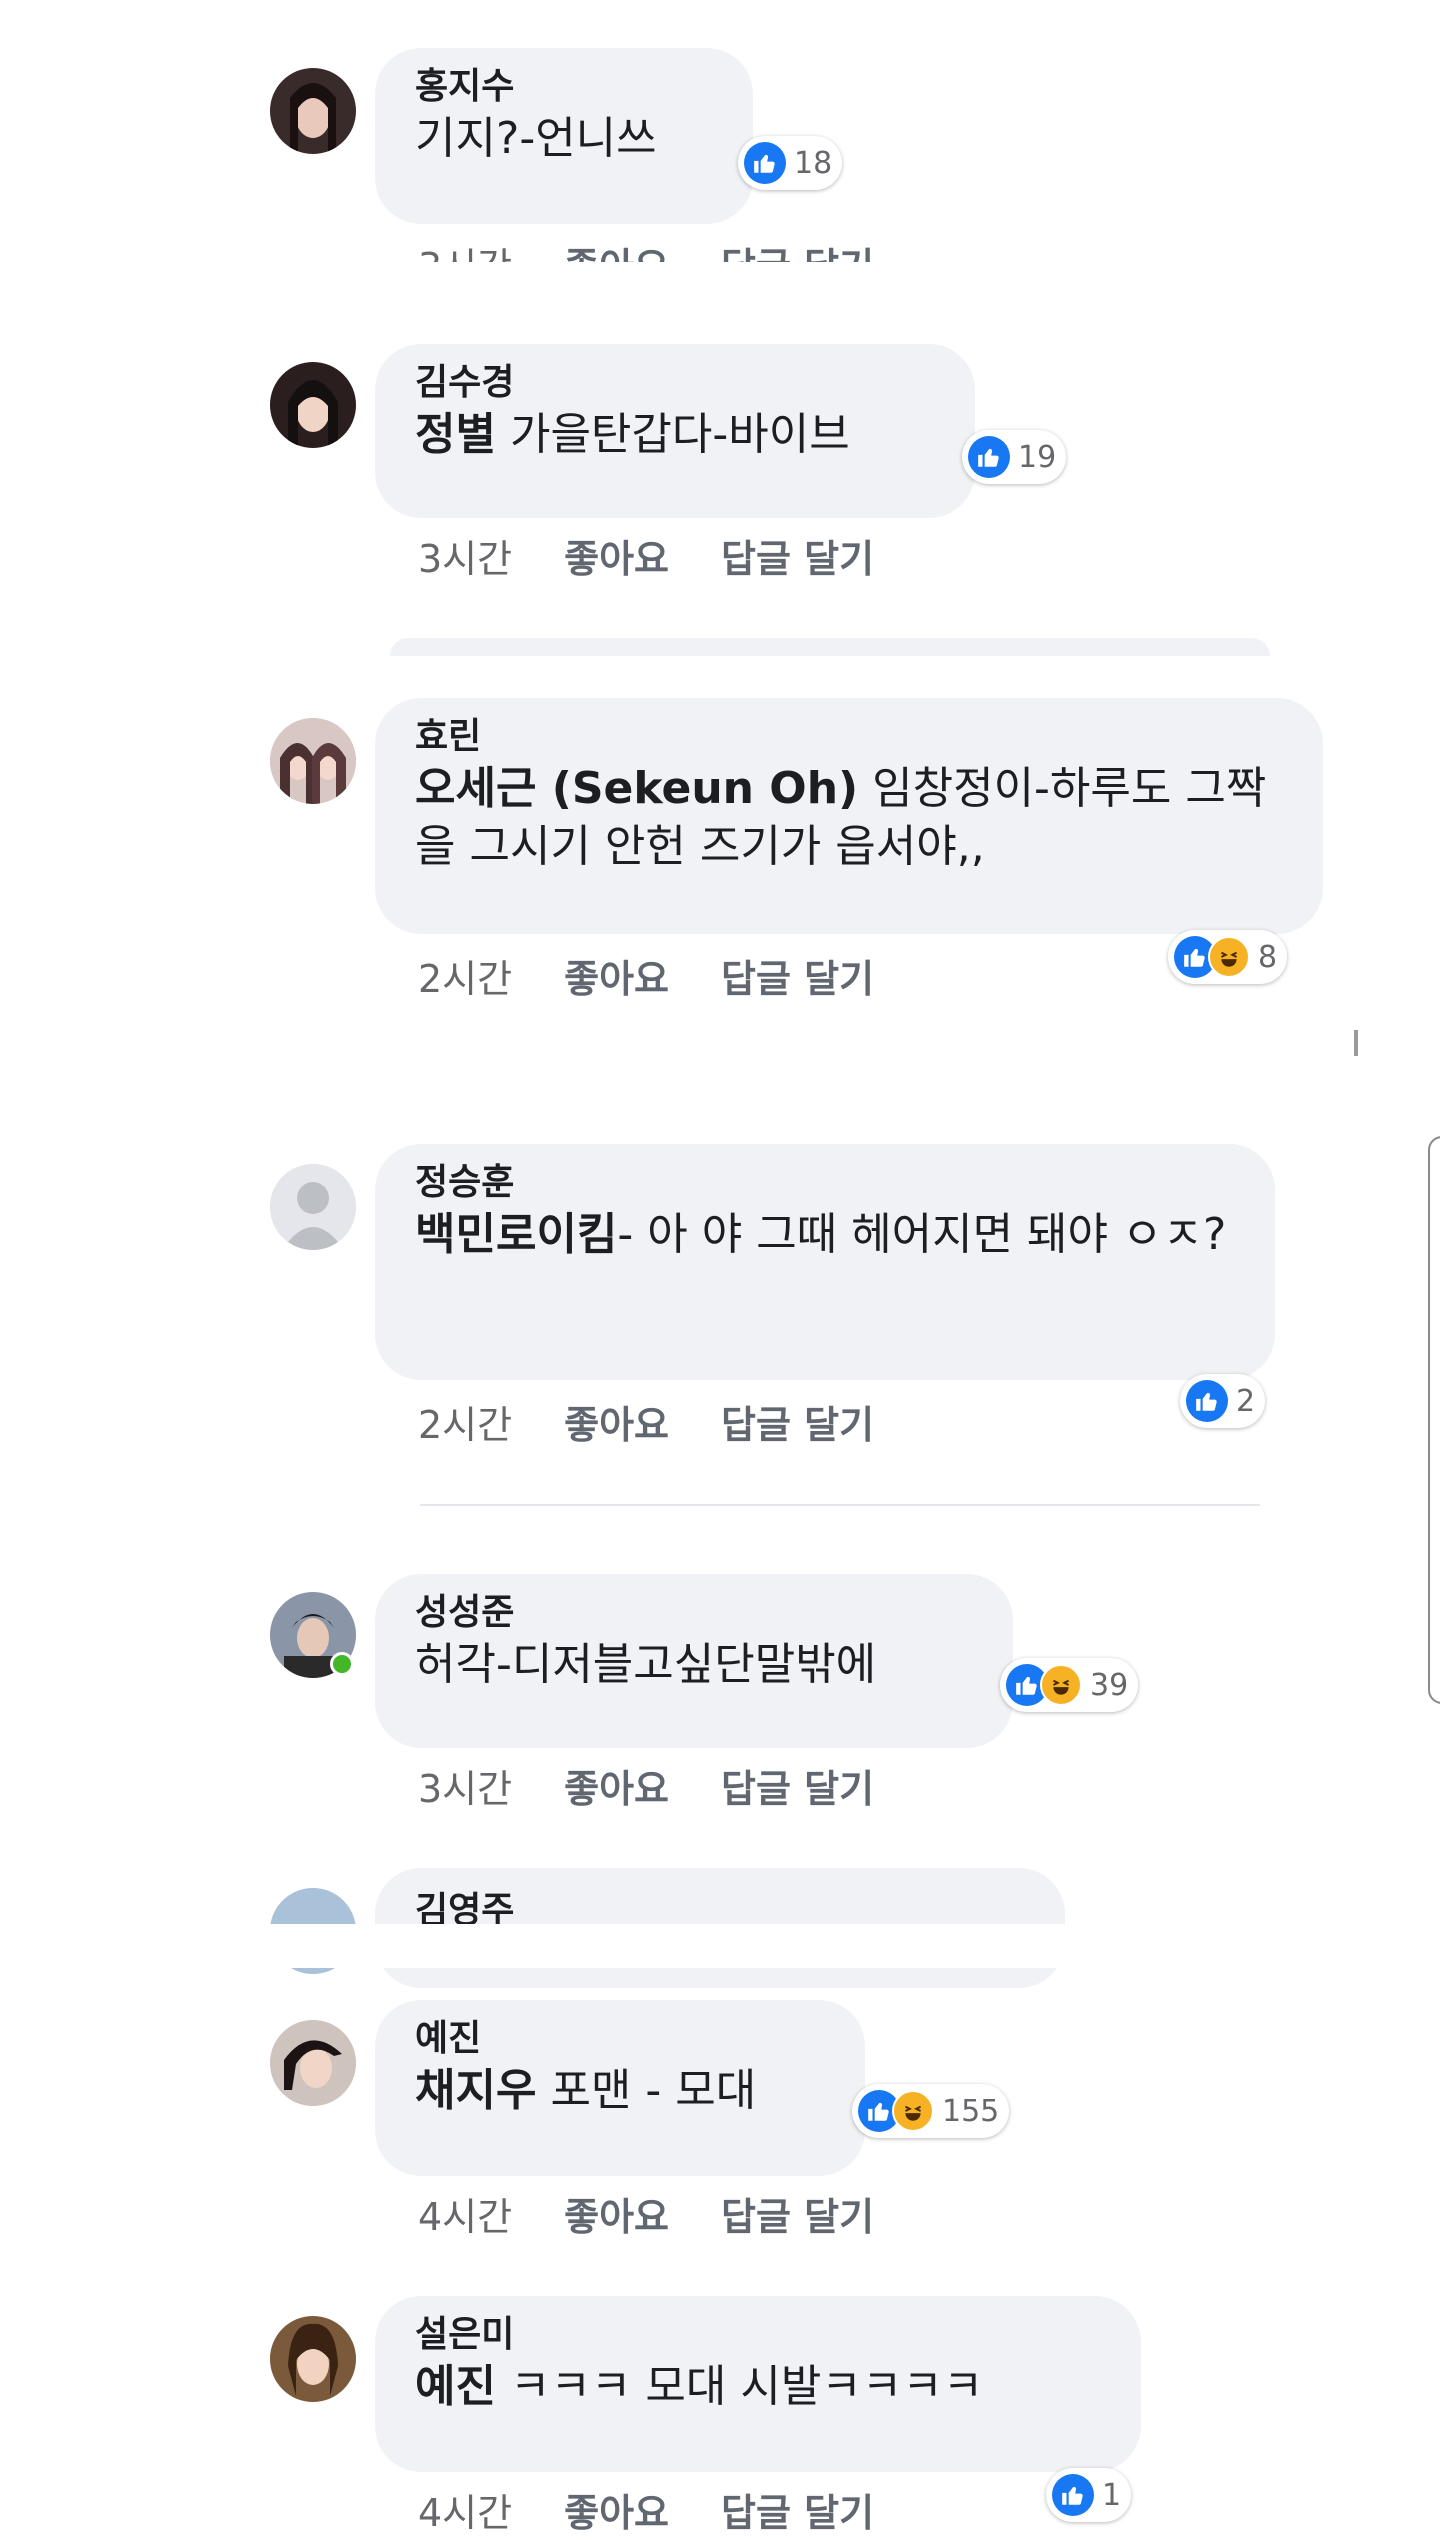  I want to click on comment-bubble: 예진 채지우 포맨 - 모대, so click(620, 2088).